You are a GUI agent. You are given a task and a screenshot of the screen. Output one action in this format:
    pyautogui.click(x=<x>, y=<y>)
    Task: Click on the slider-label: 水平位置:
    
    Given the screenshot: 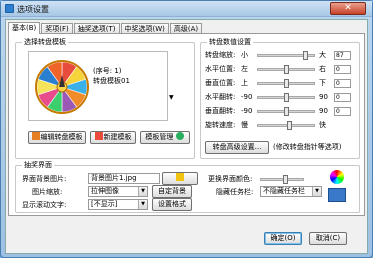 What is the action you would take?
    pyautogui.click(x=220, y=69)
    